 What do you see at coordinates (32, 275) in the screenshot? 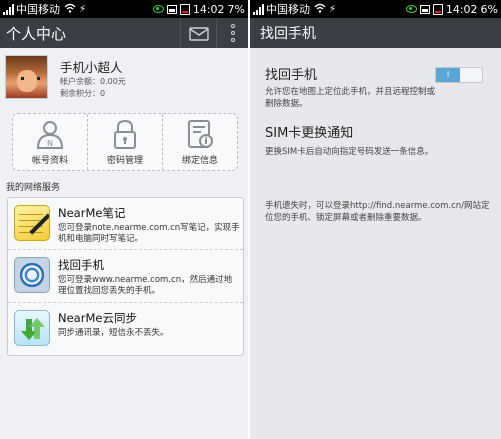
I see `radar-icon` at bounding box center [32, 275].